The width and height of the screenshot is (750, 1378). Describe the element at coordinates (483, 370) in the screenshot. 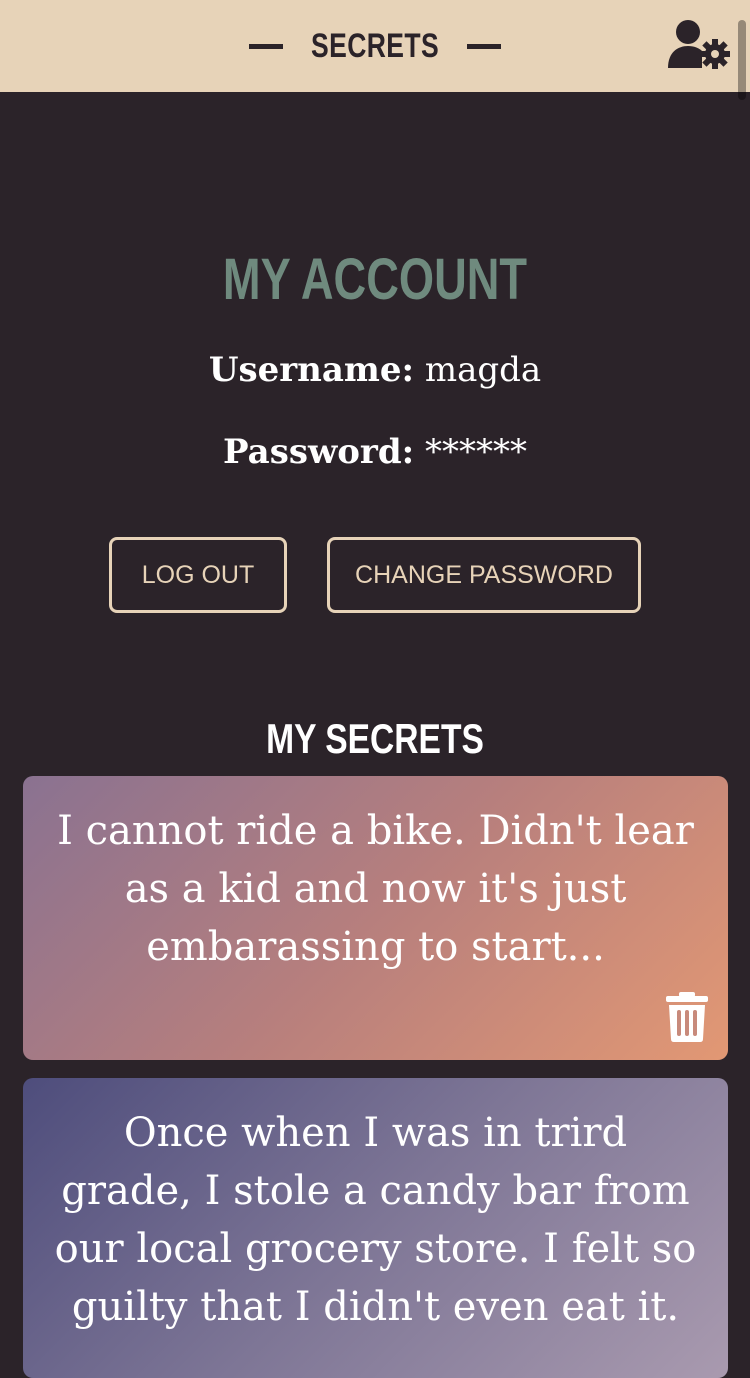

I see `username-value: magda` at that location.